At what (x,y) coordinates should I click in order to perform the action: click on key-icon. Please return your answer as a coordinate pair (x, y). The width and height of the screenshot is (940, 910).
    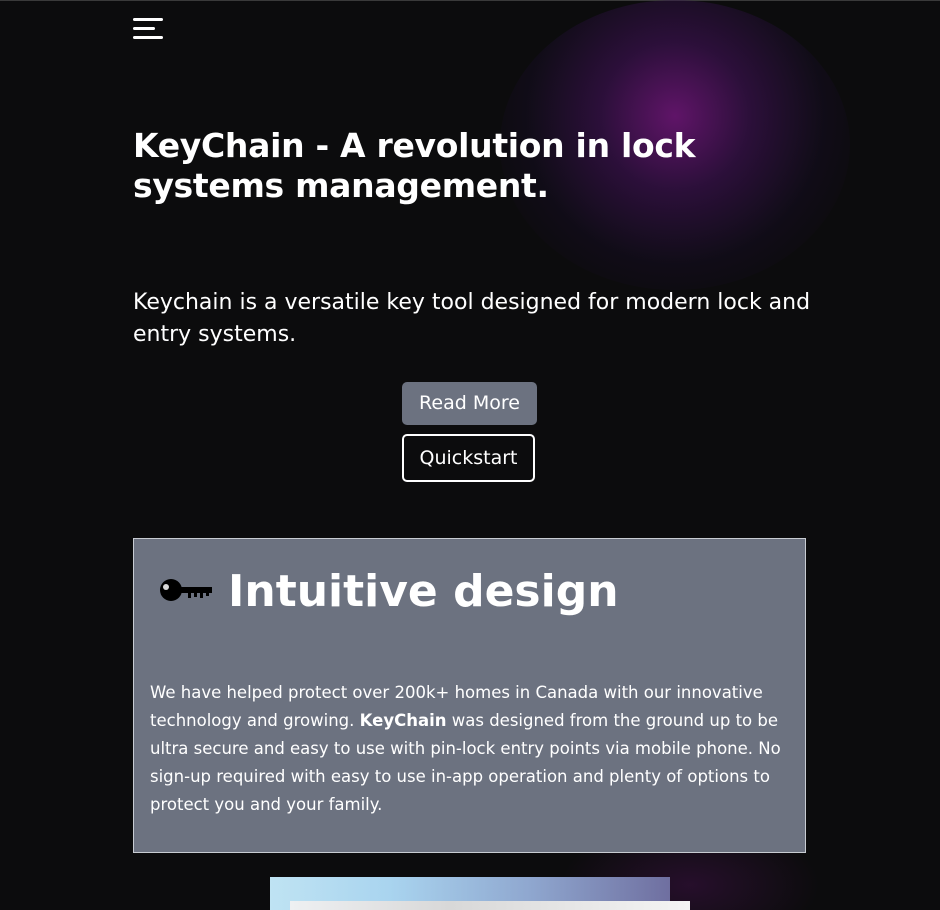
    Looking at the image, I should click on (186, 590).